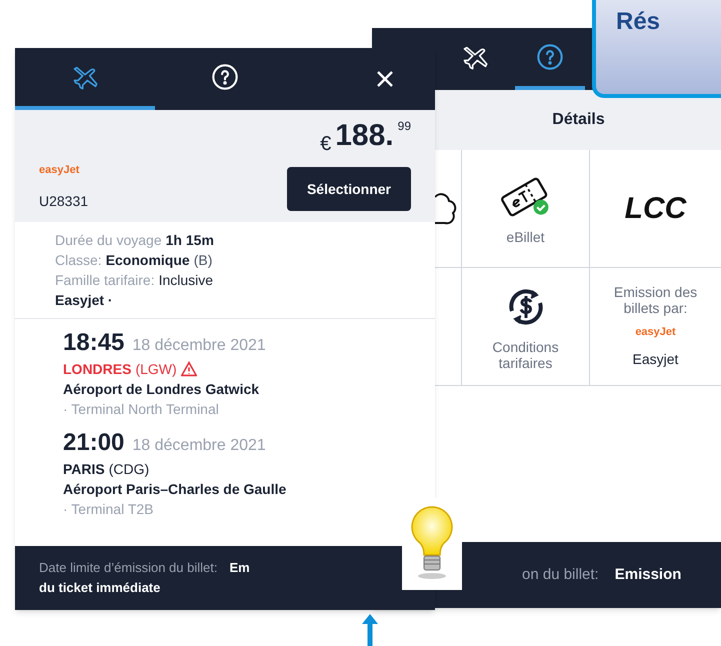  Describe the element at coordinates (148, 260) in the screenshot. I see `detail-value: Economique` at that location.